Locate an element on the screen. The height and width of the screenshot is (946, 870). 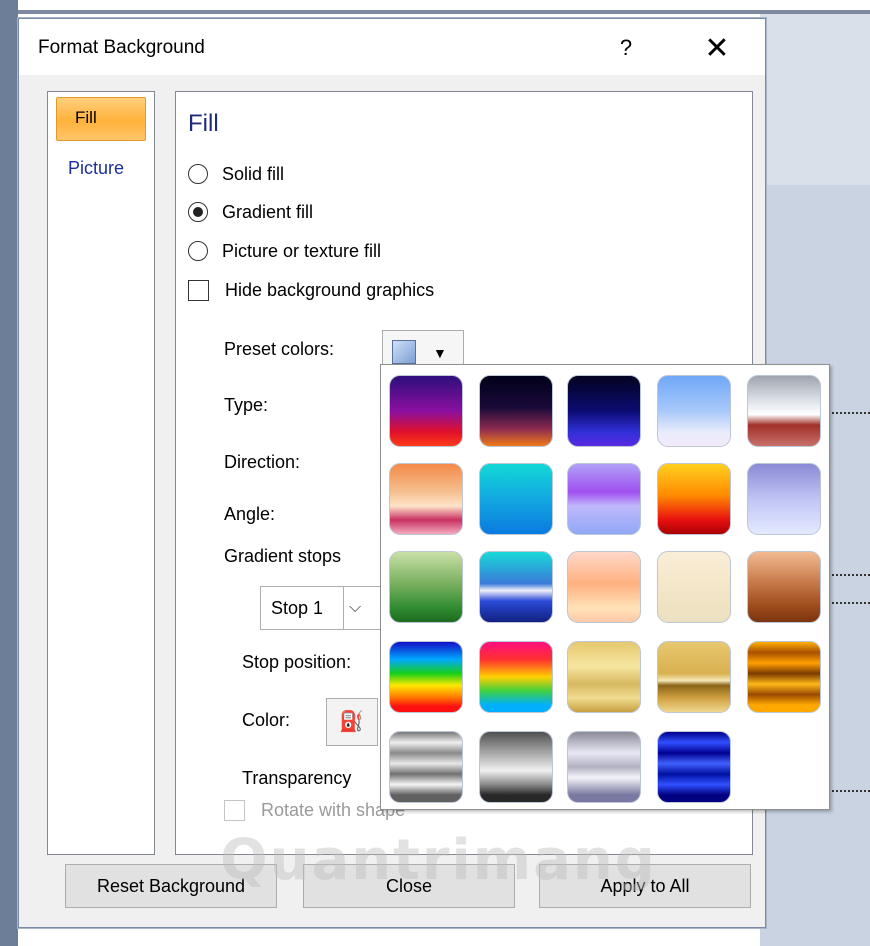
paint-bucket-icon: ⛽ is located at coordinates (351, 722).